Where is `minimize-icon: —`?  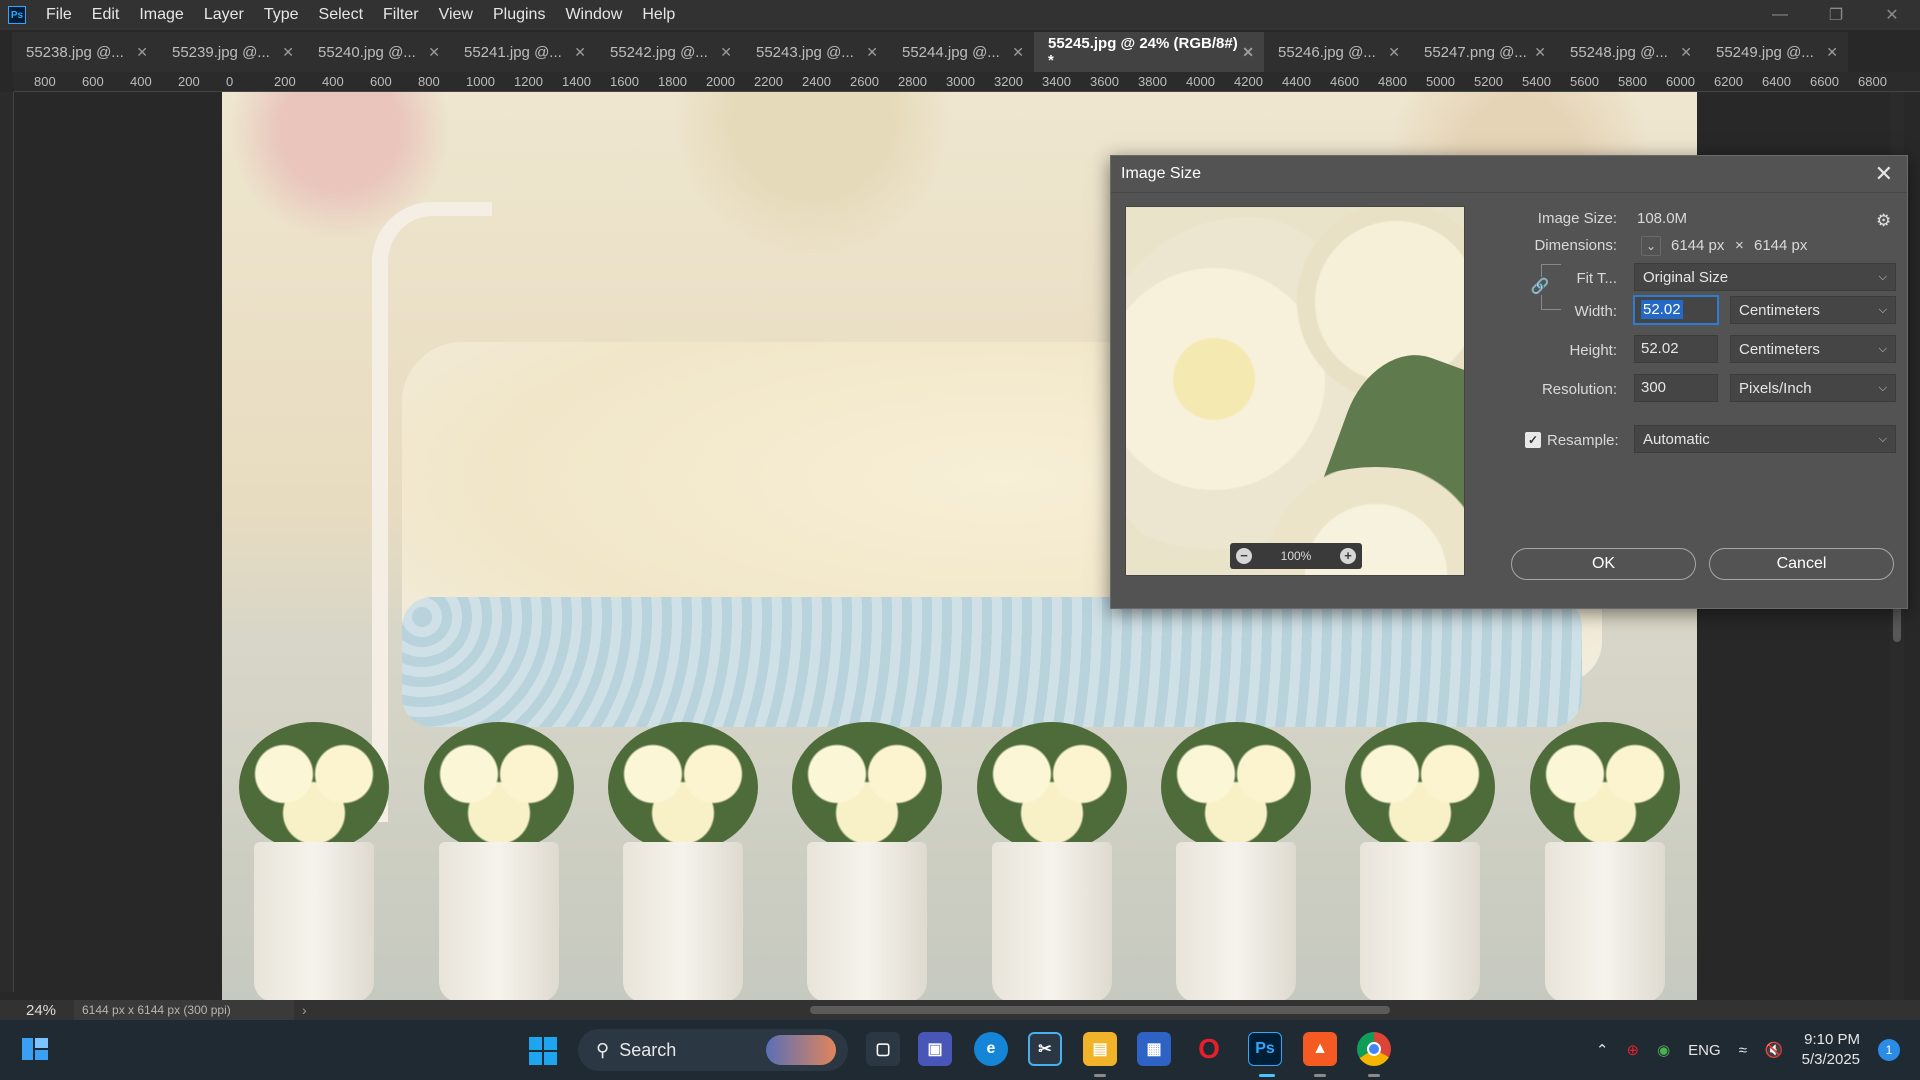
minimize-icon: — is located at coordinates (1780, 15).